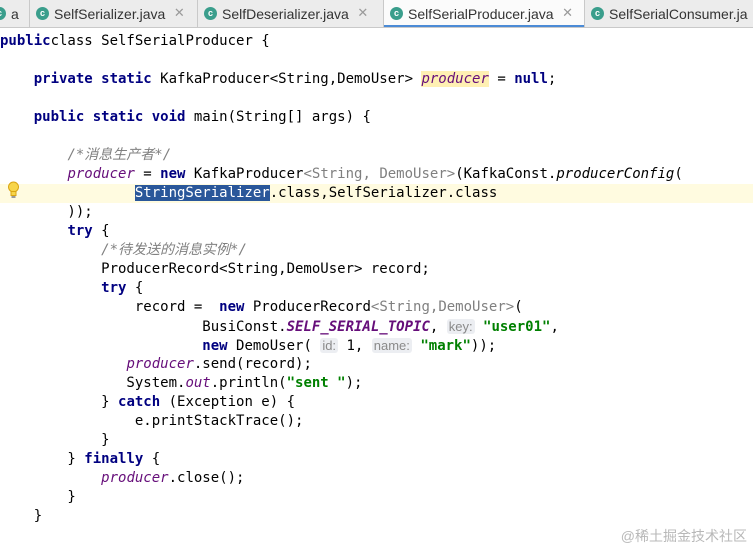  Describe the element at coordinates (376, 383) in the screenshot. I see `code-line: System.out.println("sent ");` at that location.